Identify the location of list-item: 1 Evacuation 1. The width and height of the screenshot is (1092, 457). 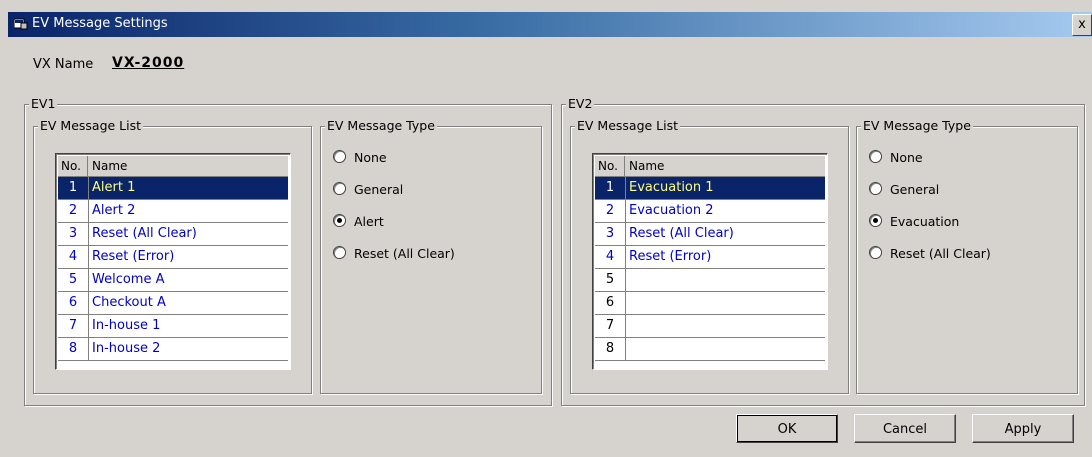
(710, 188).